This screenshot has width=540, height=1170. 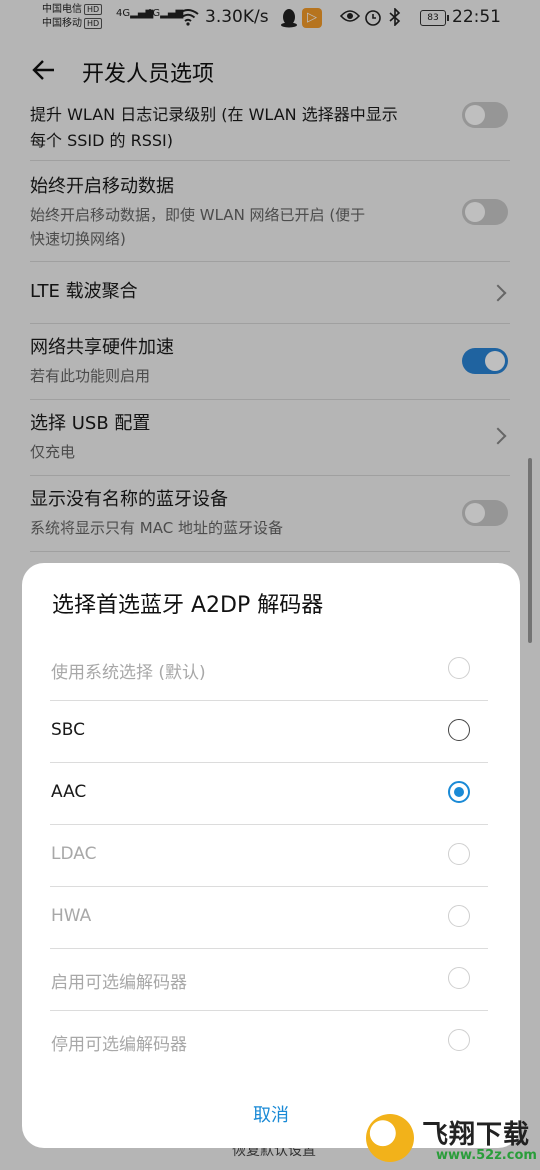 I want to click on option-disable-optional: 停用可选编解码器, so click(x=269, y=1041).